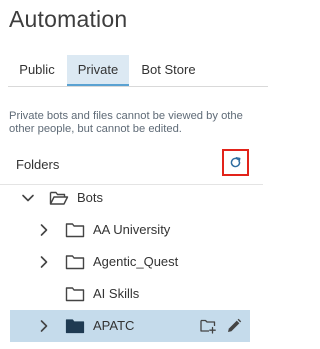  I want to click on tree-item-bots: Bots, so click(130, 198).